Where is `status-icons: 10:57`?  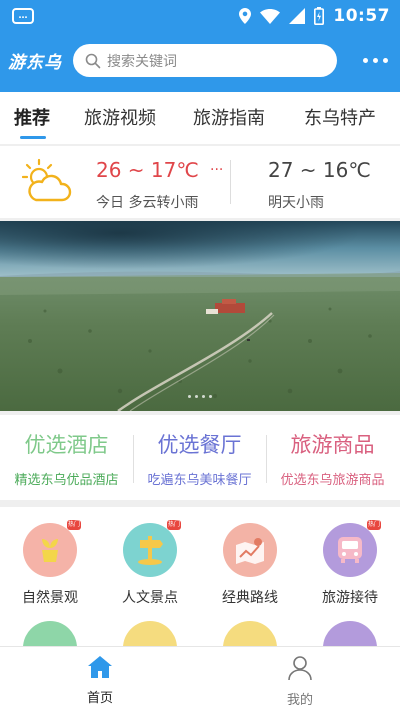 status-icons: 10:57 is located at coordinates (314, 16).